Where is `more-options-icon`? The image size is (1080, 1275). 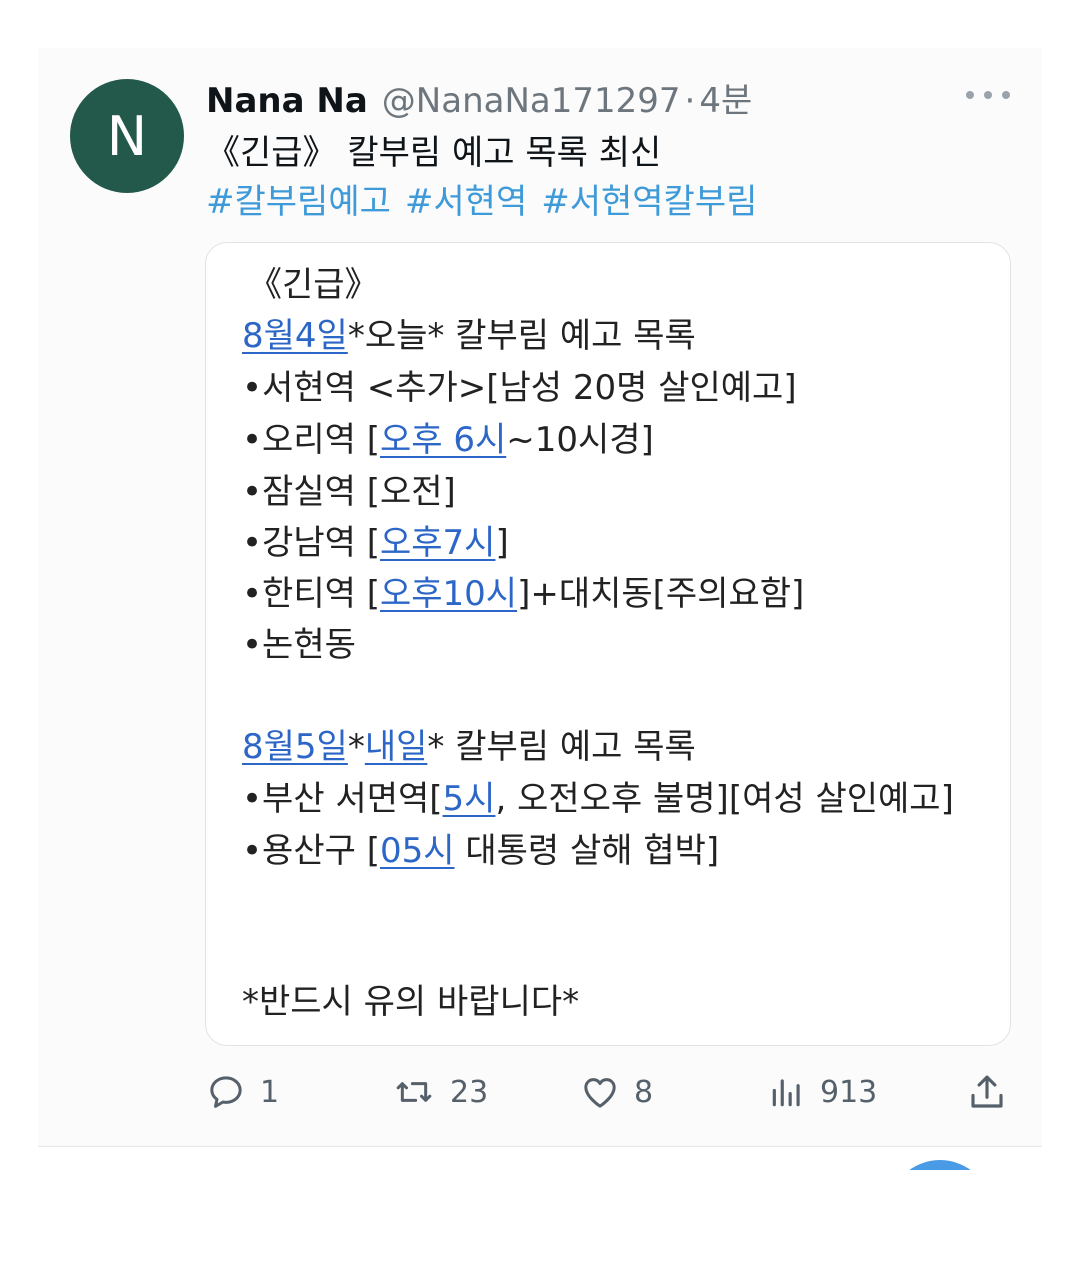
more-options-icon is located at coordinates (988, 95).